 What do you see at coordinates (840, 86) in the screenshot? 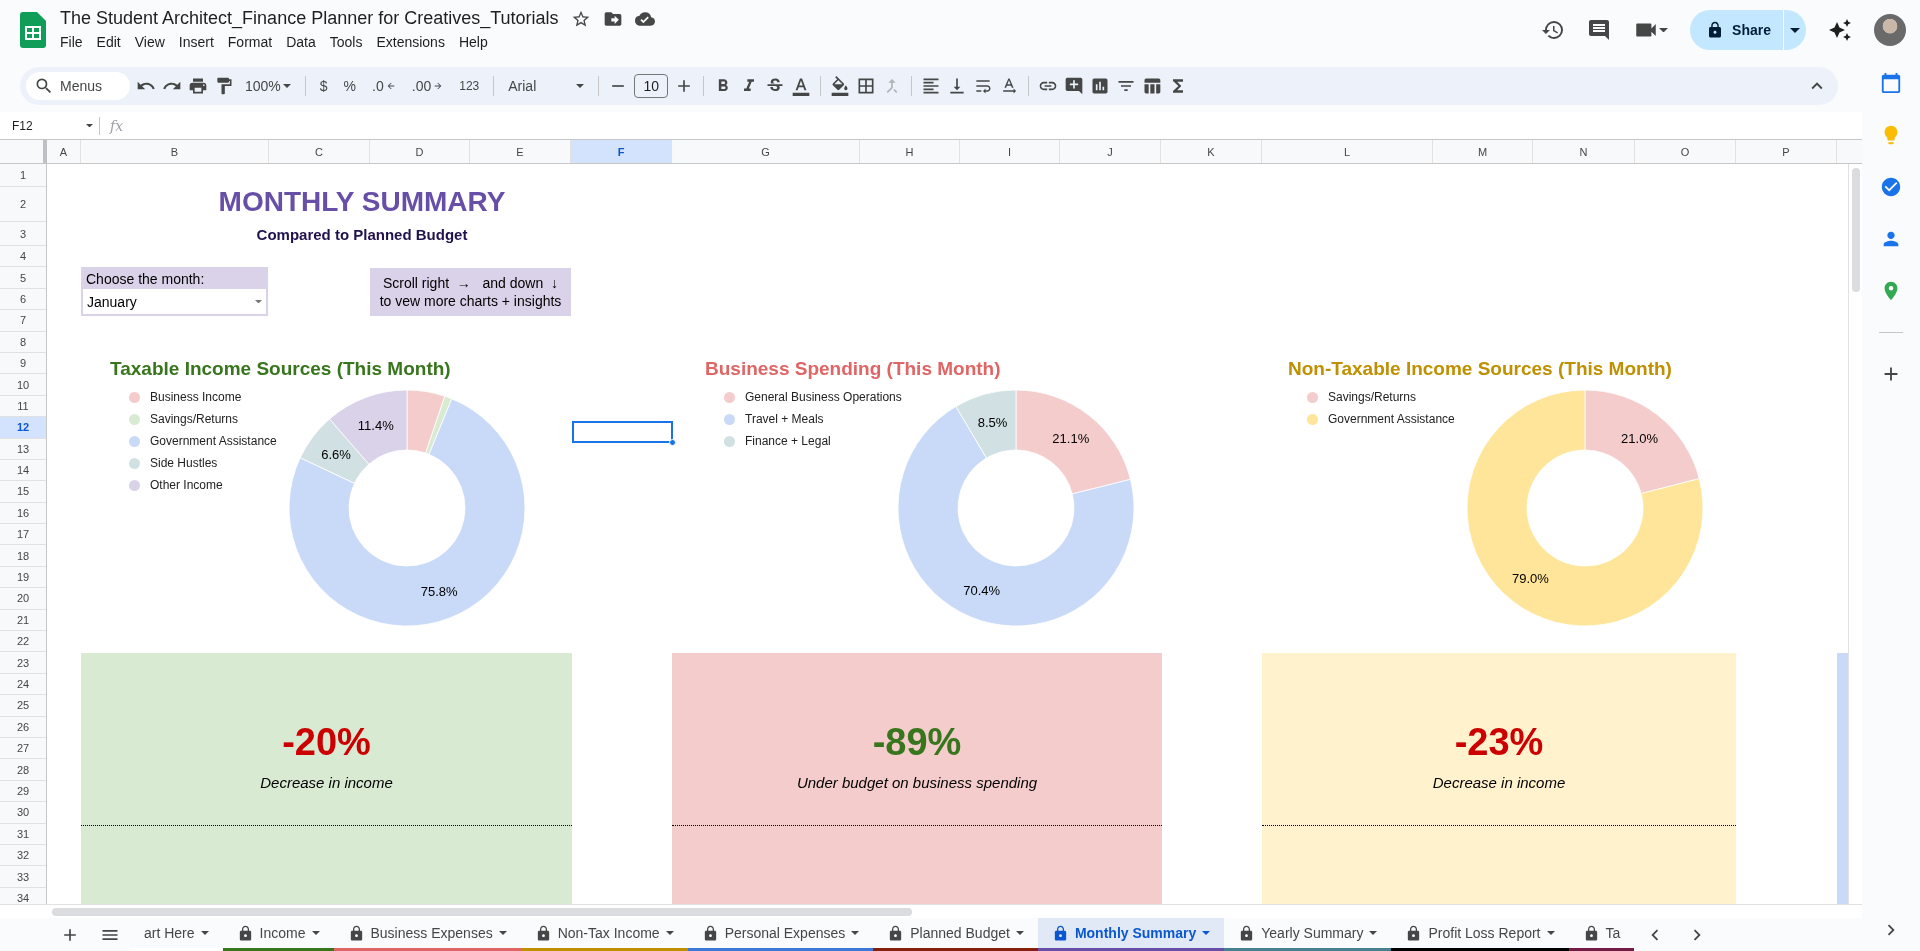
I see `fill-color-icon` at bounding box center [840, 86].